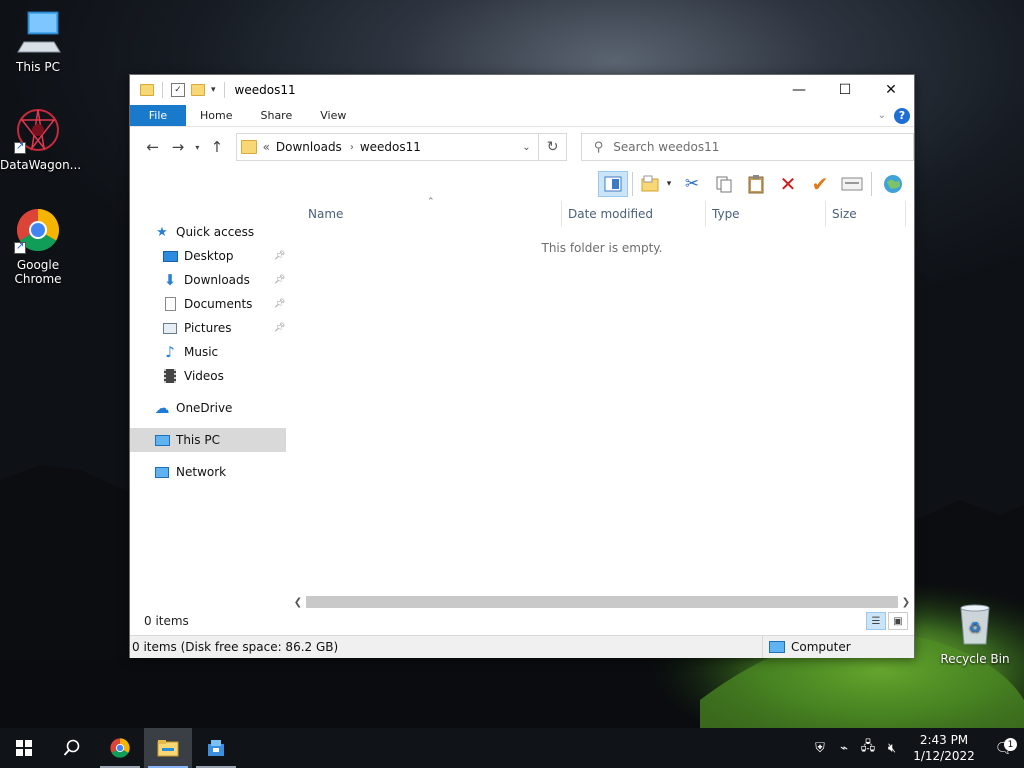  I want to click on new-item-dropdown-icon: ▾, so click(669, 184).